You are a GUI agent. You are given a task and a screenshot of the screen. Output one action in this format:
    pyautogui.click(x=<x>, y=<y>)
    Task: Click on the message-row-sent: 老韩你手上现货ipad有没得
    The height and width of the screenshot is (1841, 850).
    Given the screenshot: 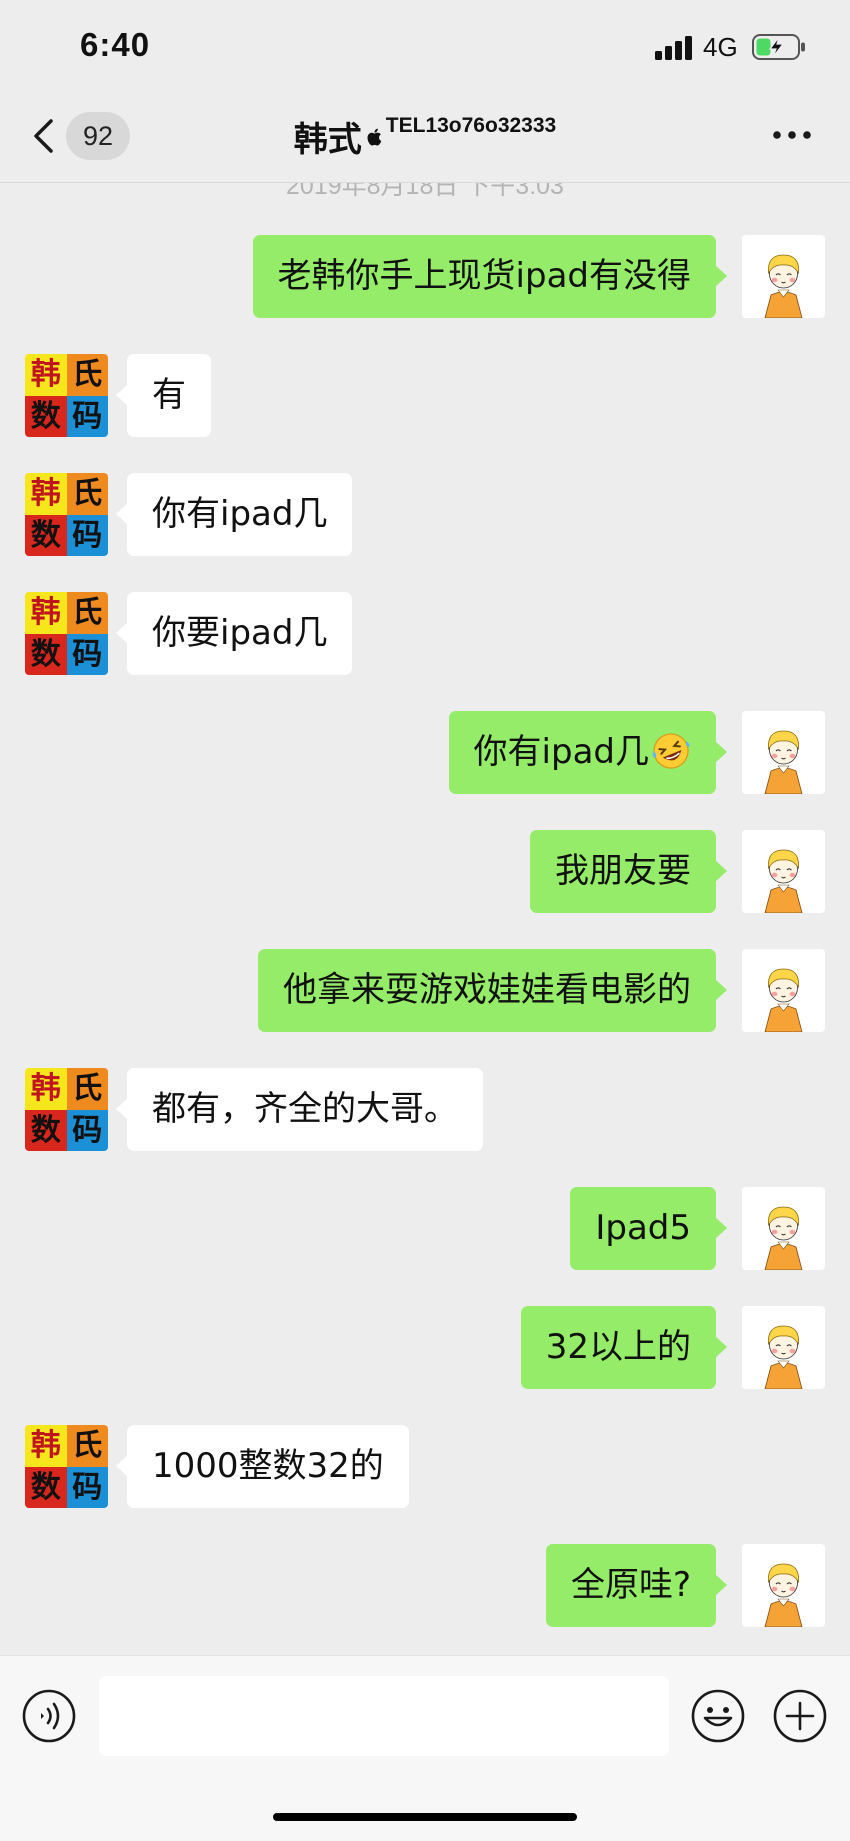 What is the action you would take?
    pyautogui.click(x=425, y=276)
    